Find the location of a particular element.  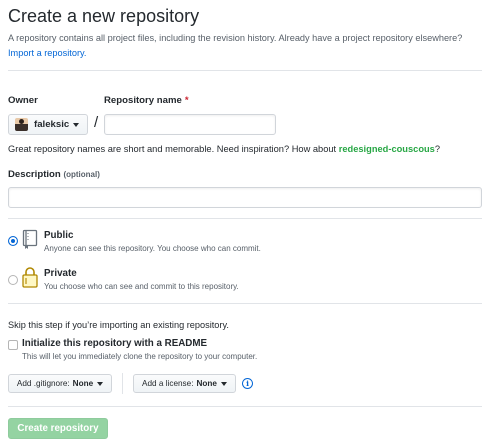

license-select: Add a license: None is located at coordinates (184, 383).